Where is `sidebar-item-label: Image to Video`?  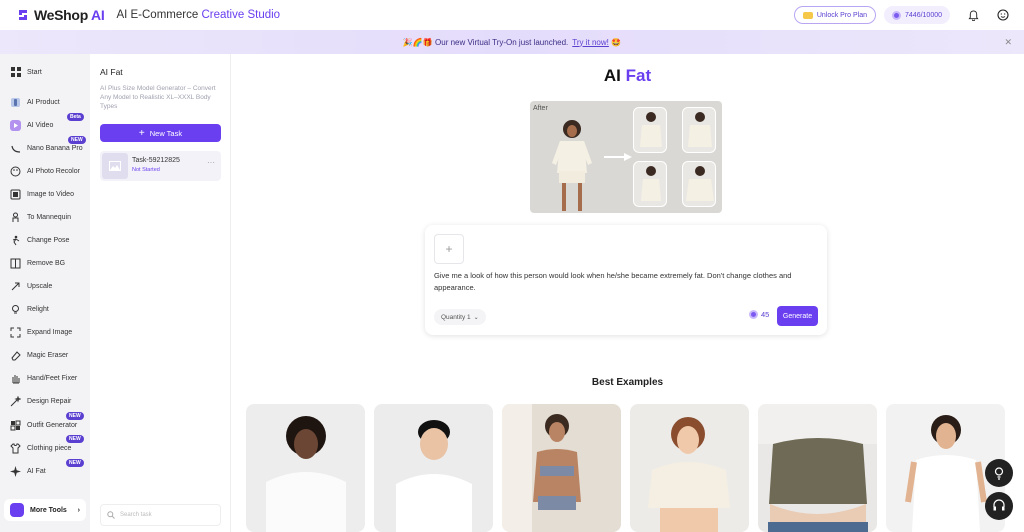
sidebar-item-label: Image to Video is located at coordinates (50, 194).